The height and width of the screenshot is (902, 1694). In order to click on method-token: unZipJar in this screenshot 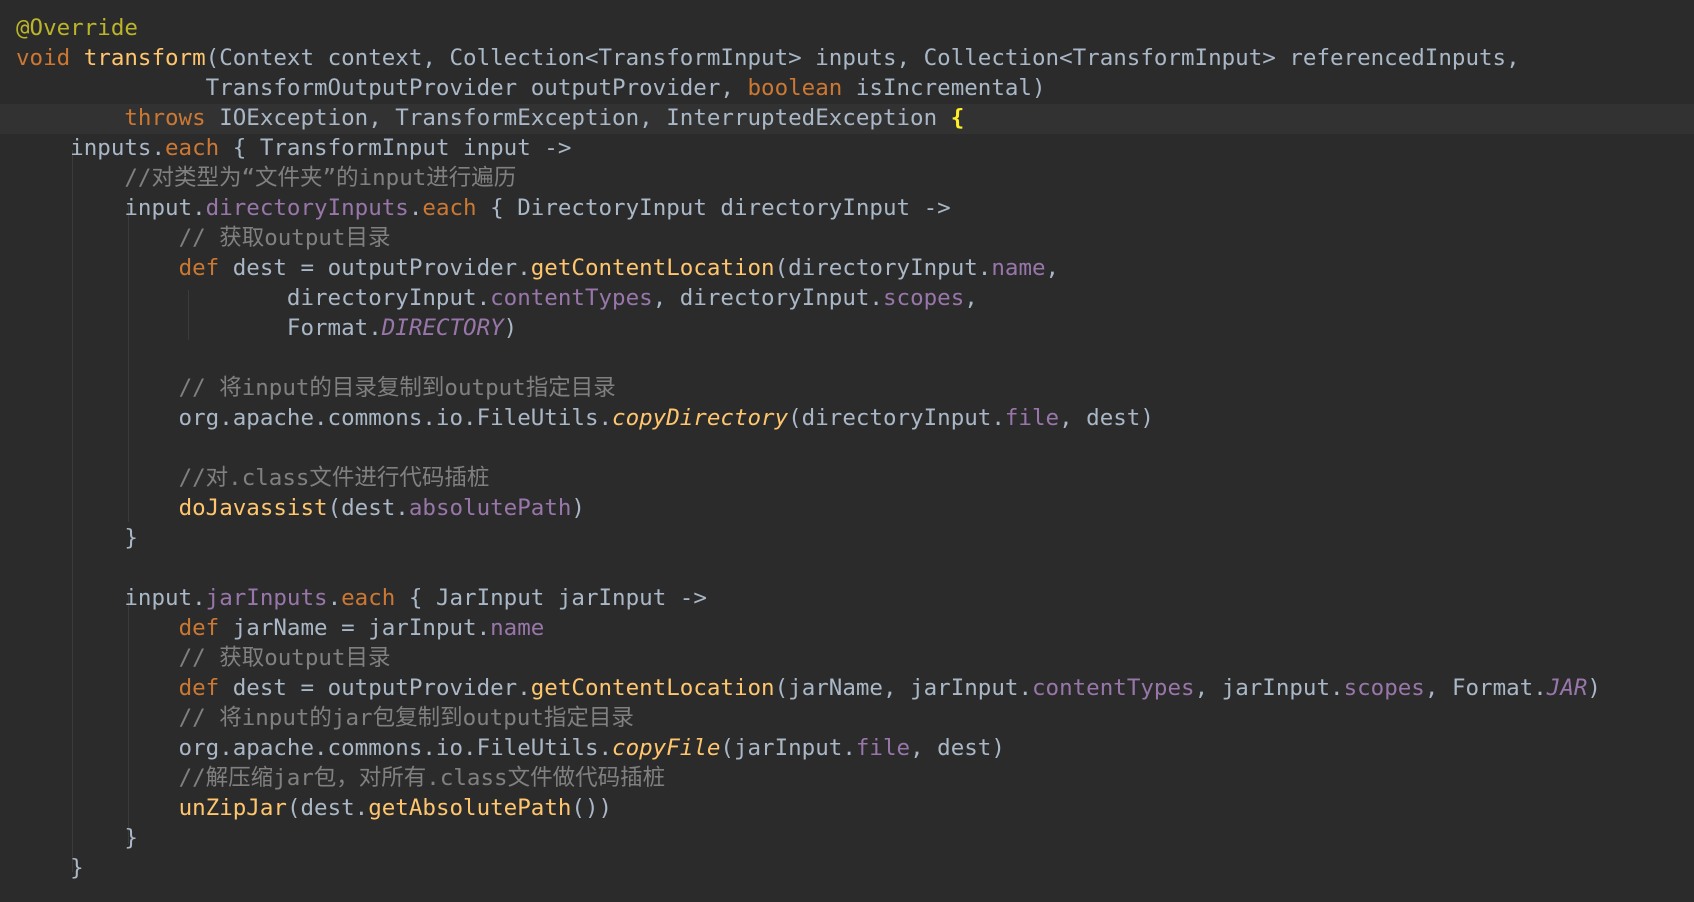, I will do `click(232, 808)`.